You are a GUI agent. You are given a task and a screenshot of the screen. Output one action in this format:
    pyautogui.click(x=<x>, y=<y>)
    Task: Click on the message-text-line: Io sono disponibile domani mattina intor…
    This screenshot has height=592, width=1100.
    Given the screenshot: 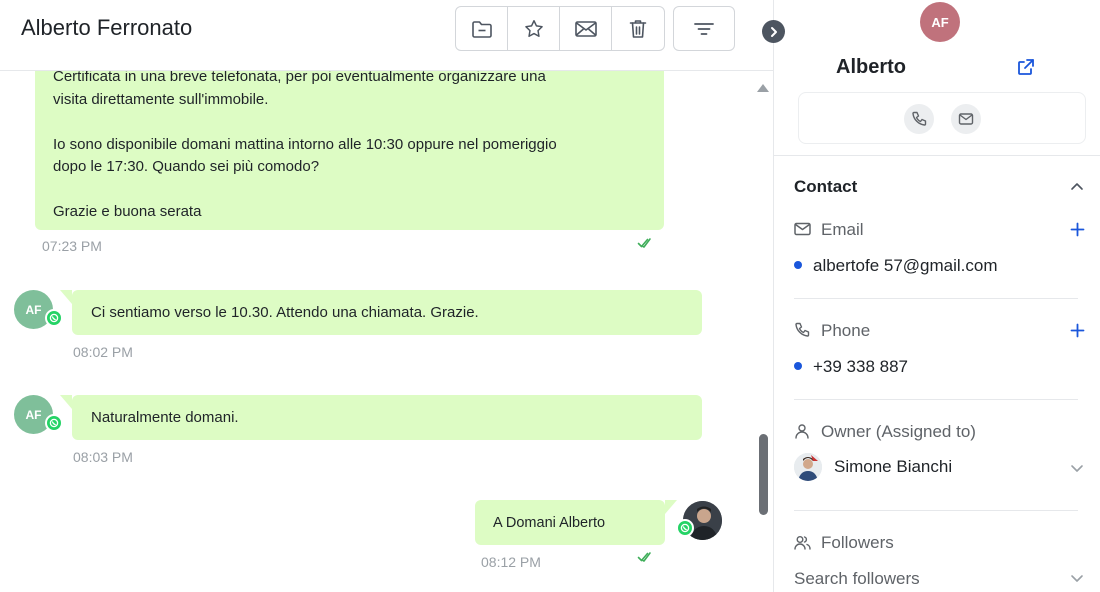 What is the action you would take?
    pyautogui.click(x=305, y=144)
    